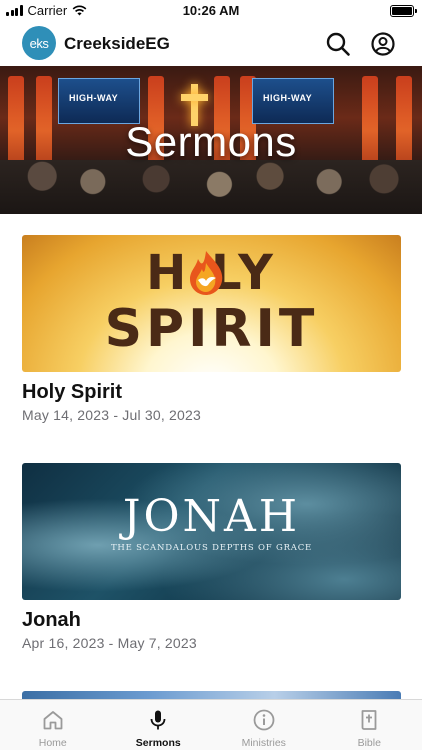 The image size is (422, 750). I want to click on search-icon, so click(338, 44).